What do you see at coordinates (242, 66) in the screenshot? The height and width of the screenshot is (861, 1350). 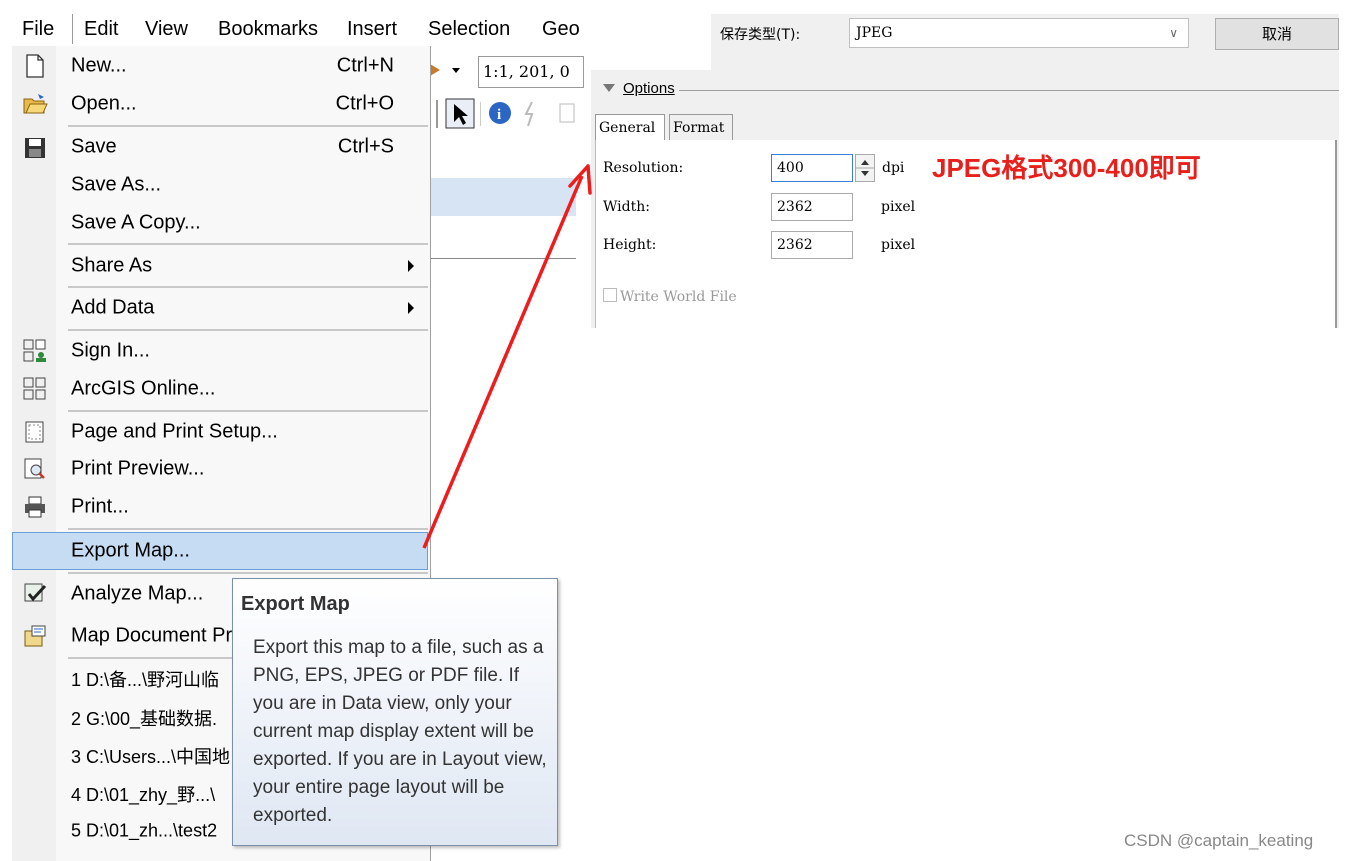 I see `menu-item-new: New... Ctrl+N` at bounding box center [242, 66].